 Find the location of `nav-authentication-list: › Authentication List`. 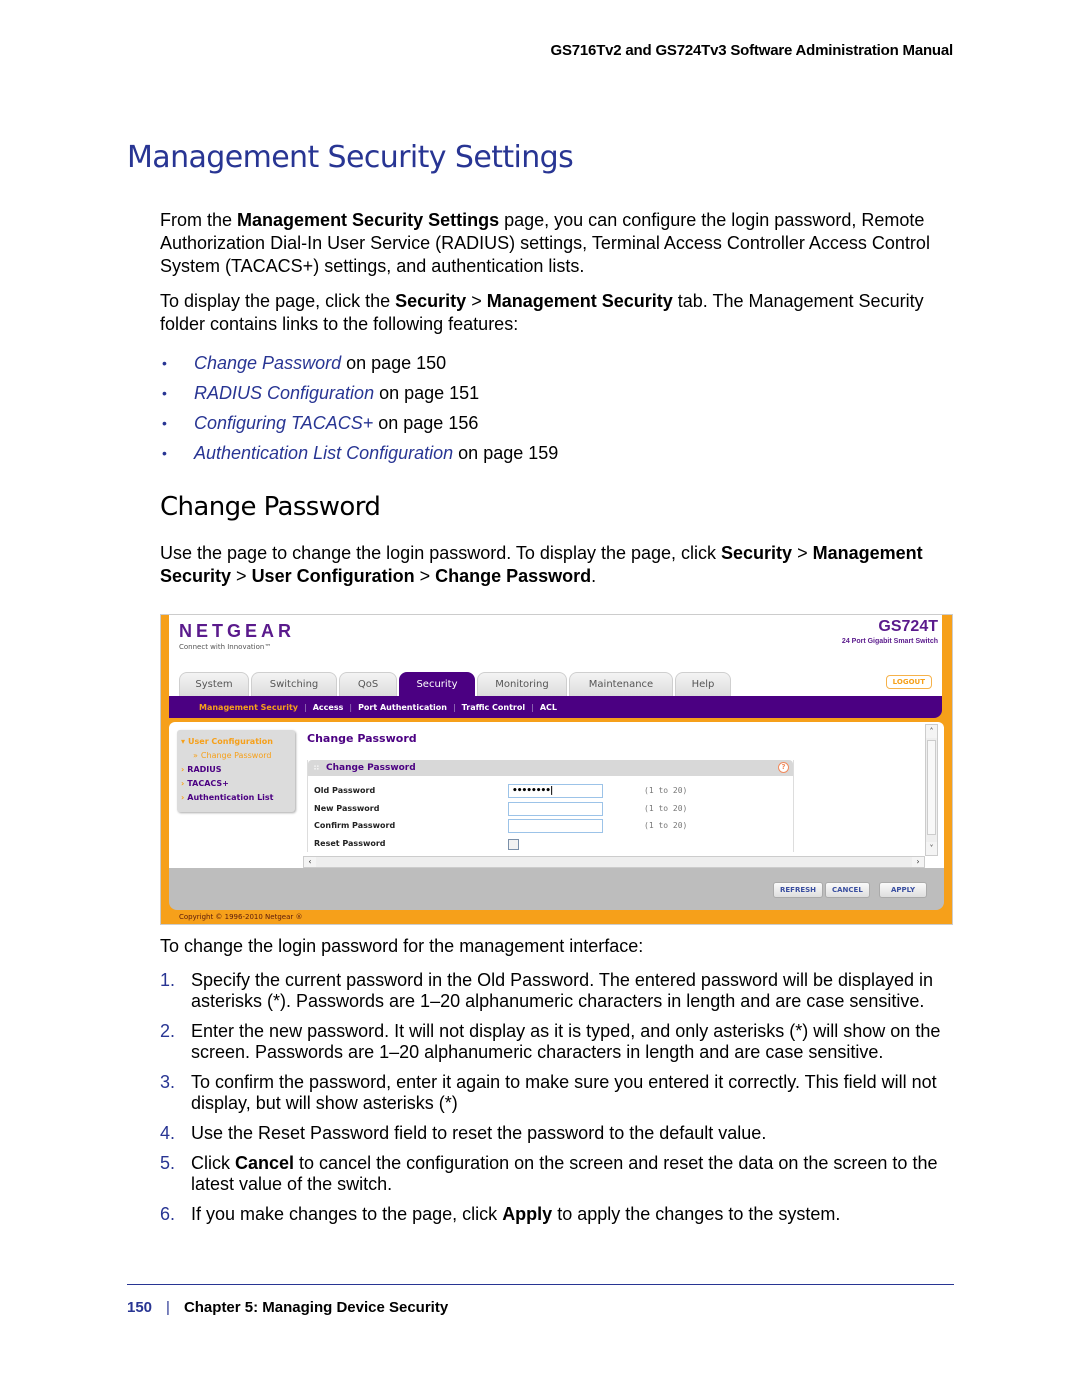

nav-authentication-list: › Authentication List is located at coordinates (236, 798).